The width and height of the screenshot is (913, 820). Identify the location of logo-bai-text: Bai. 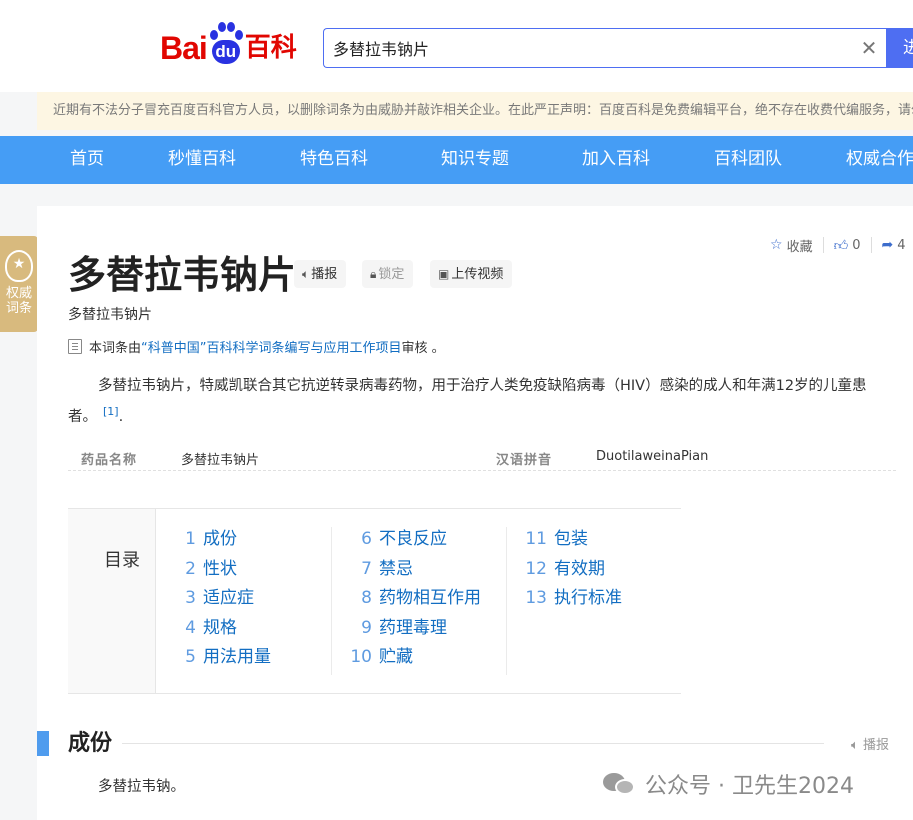
(184, 48).